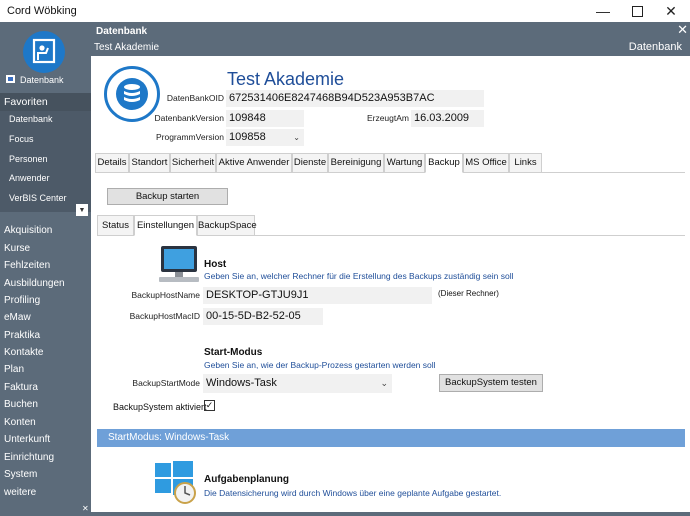 This screenshot has width=690, height=516. Describe the element at coordinates (49, 230) in the screenshot. I see `nav-item-akquisition: Akquisition` at that location.